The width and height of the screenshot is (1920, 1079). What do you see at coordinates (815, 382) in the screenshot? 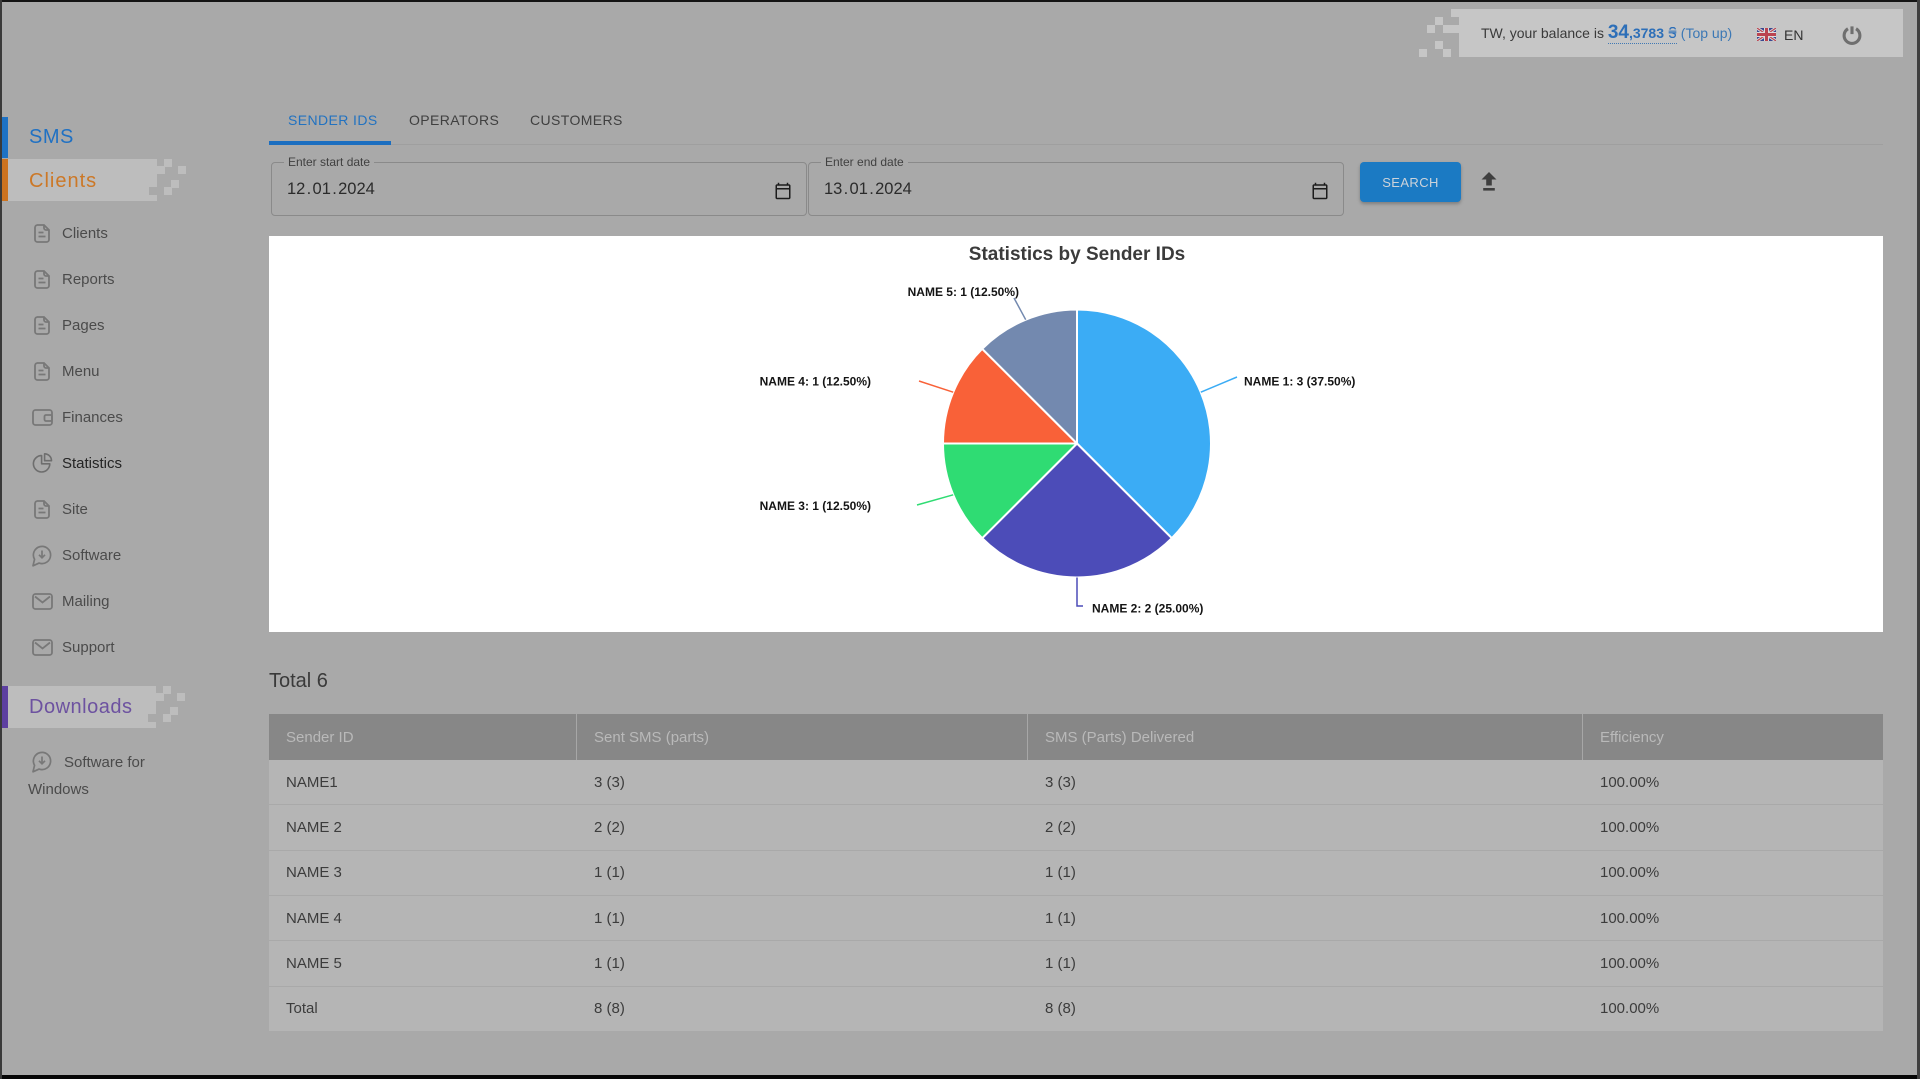
I see `svg-text: NAME 4: 1 (12.50%)` at bounding box center [815, 382].